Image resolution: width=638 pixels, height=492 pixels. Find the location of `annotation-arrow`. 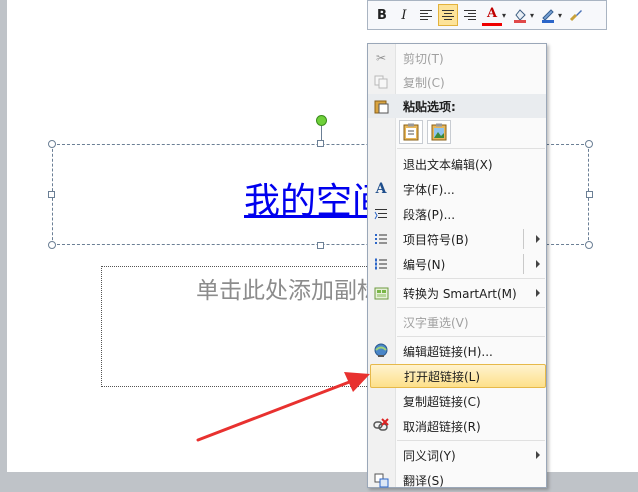

annotation-arrow is located at coordinates (283, 407).